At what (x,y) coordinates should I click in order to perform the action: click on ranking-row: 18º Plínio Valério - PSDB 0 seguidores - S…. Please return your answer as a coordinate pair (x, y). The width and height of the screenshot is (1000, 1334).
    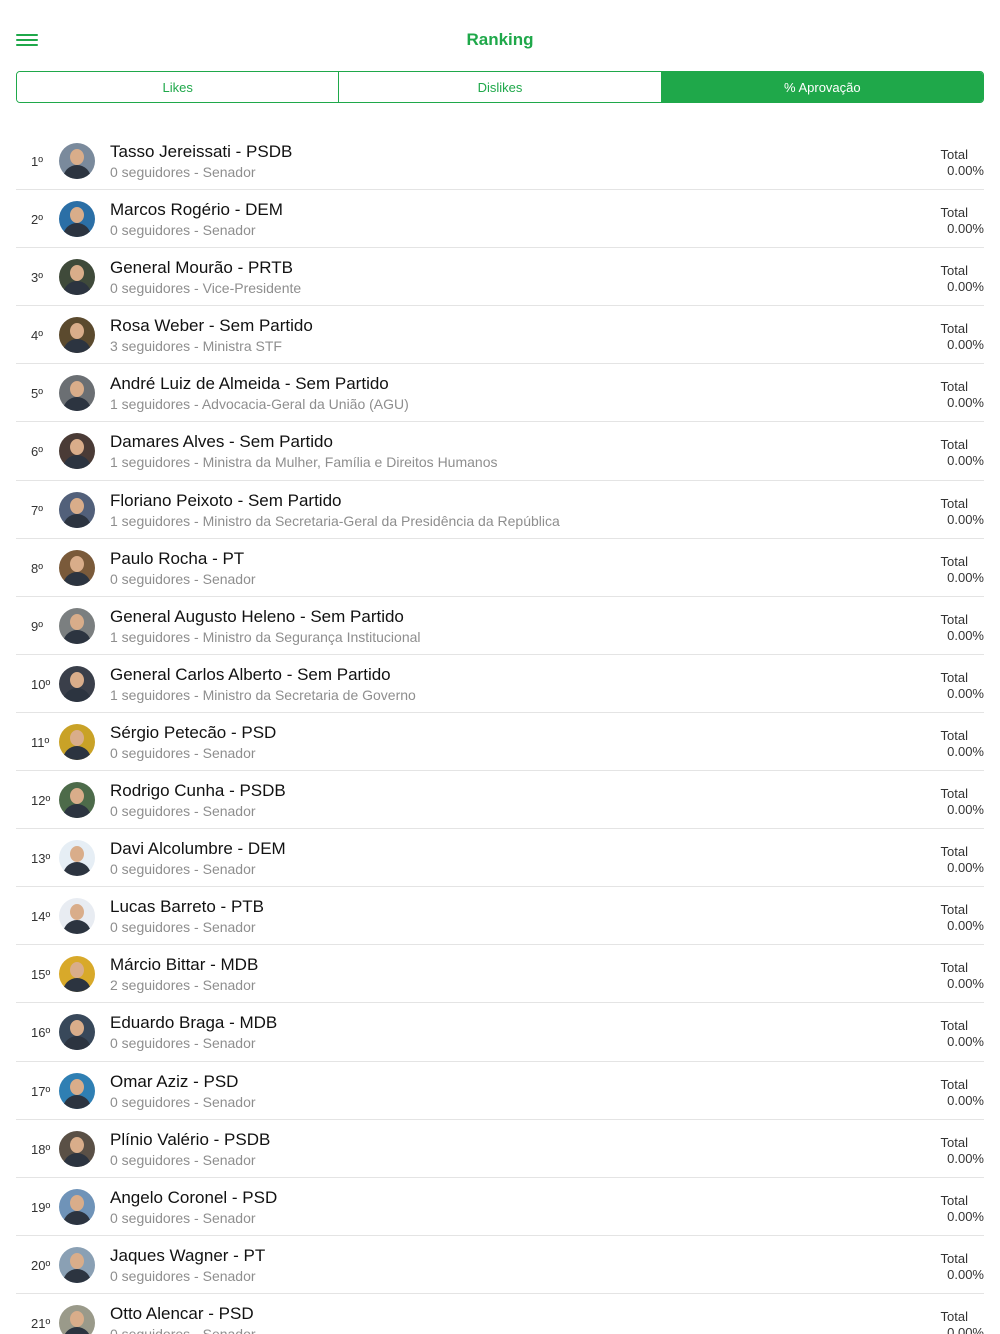
    Looking at the image, I should click on (500, 1149).